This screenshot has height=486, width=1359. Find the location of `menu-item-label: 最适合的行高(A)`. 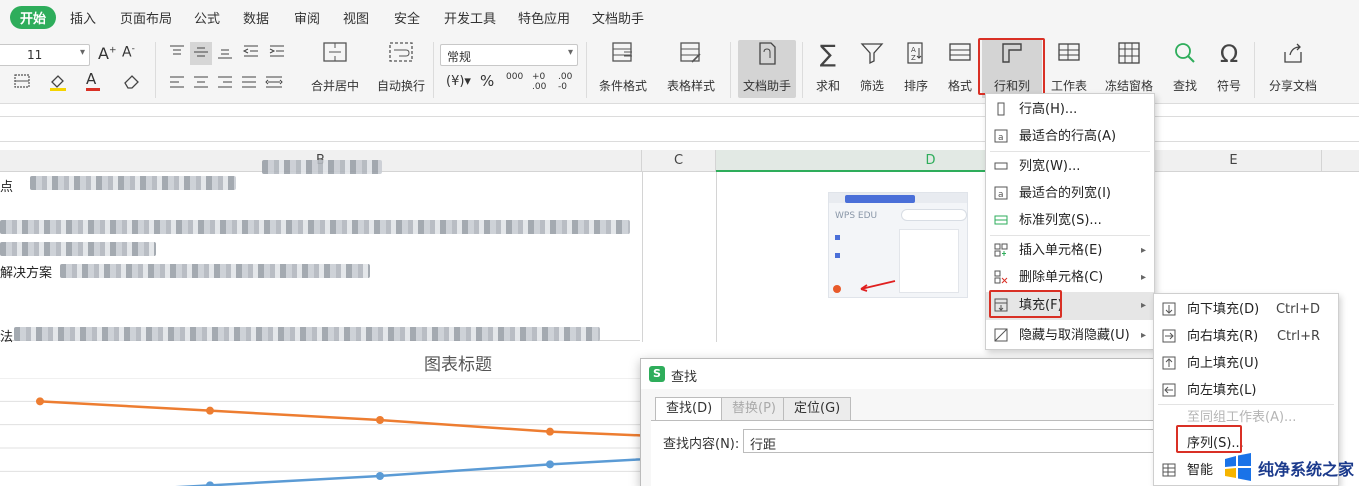

menu-item-label: 最适合的行高(A) is located at coordinates (1068, 136).